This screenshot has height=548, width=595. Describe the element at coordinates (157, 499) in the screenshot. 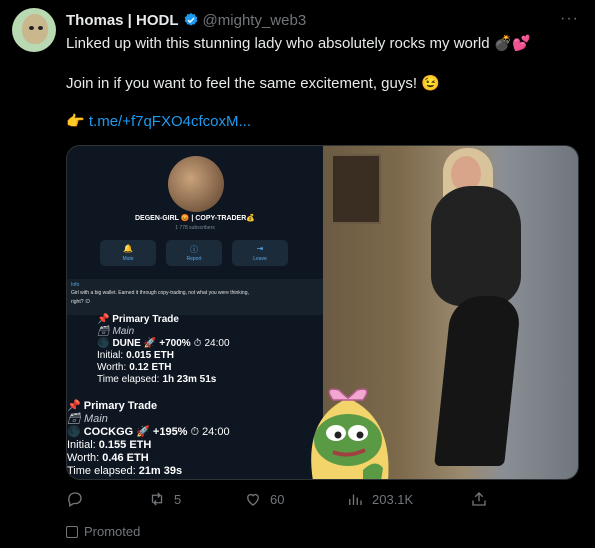

I see `retweet-icon` at that location.